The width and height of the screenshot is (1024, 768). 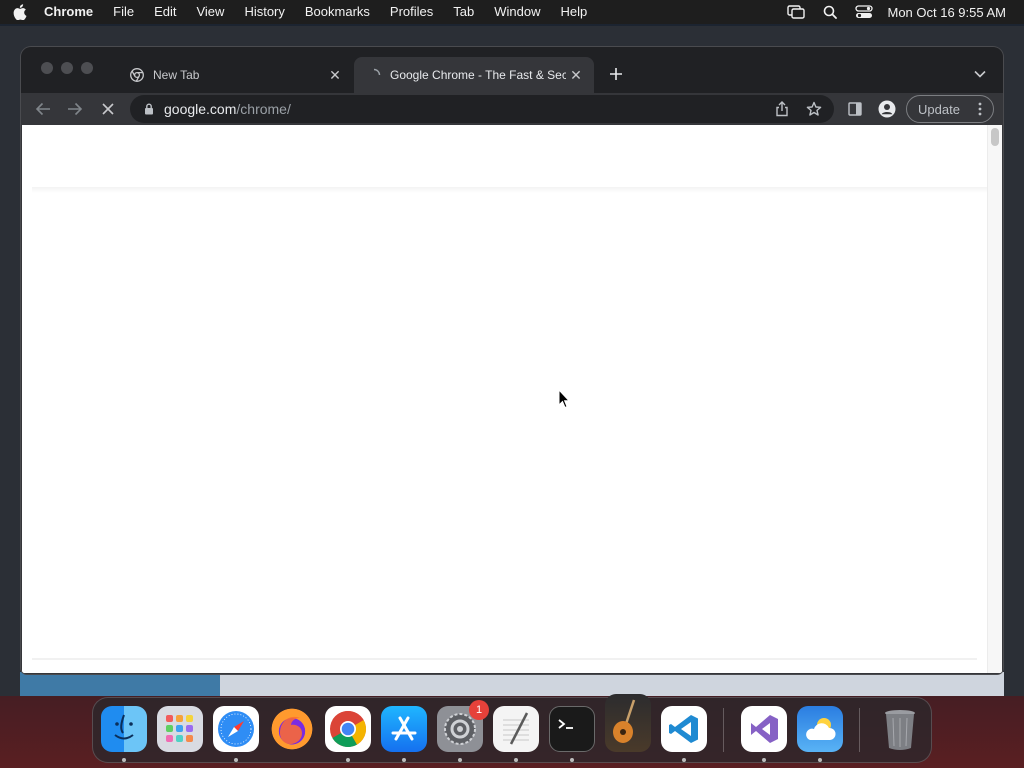 I want to click on textedit-icon, so click(x=516, y=729).